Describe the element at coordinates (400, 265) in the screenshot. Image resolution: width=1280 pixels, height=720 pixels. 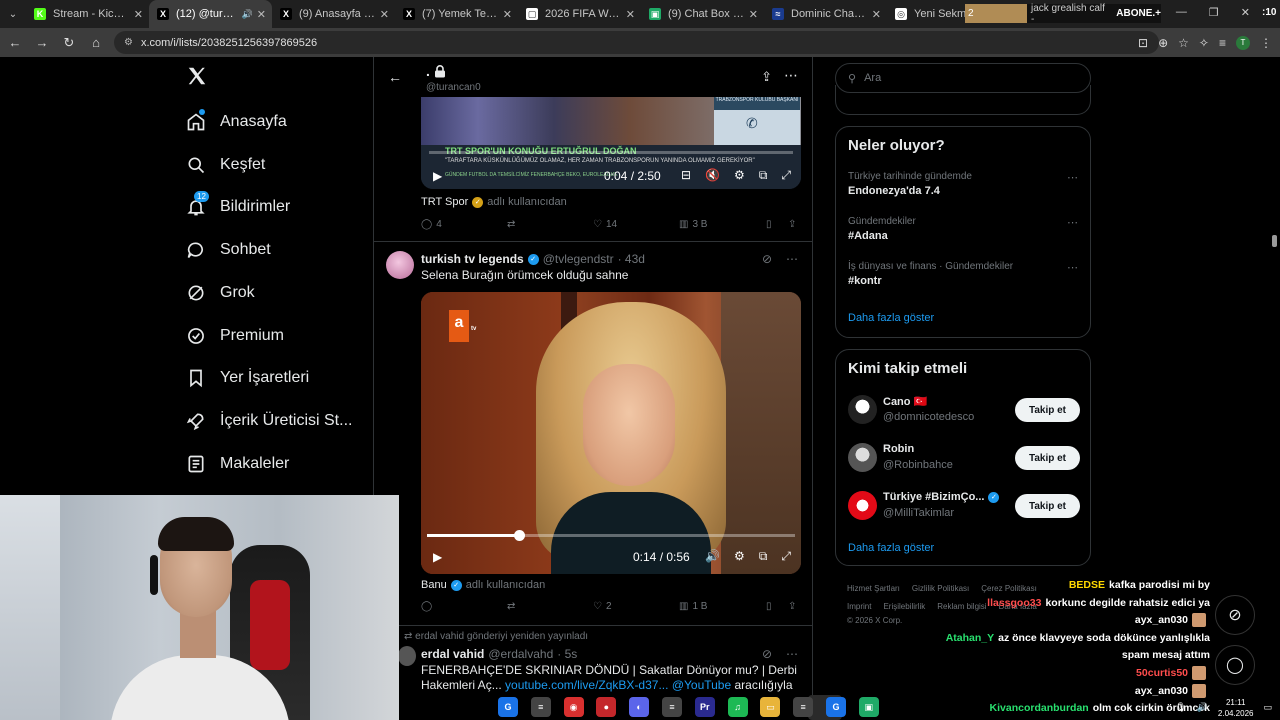
I see `tweet2-avatar` at that location.